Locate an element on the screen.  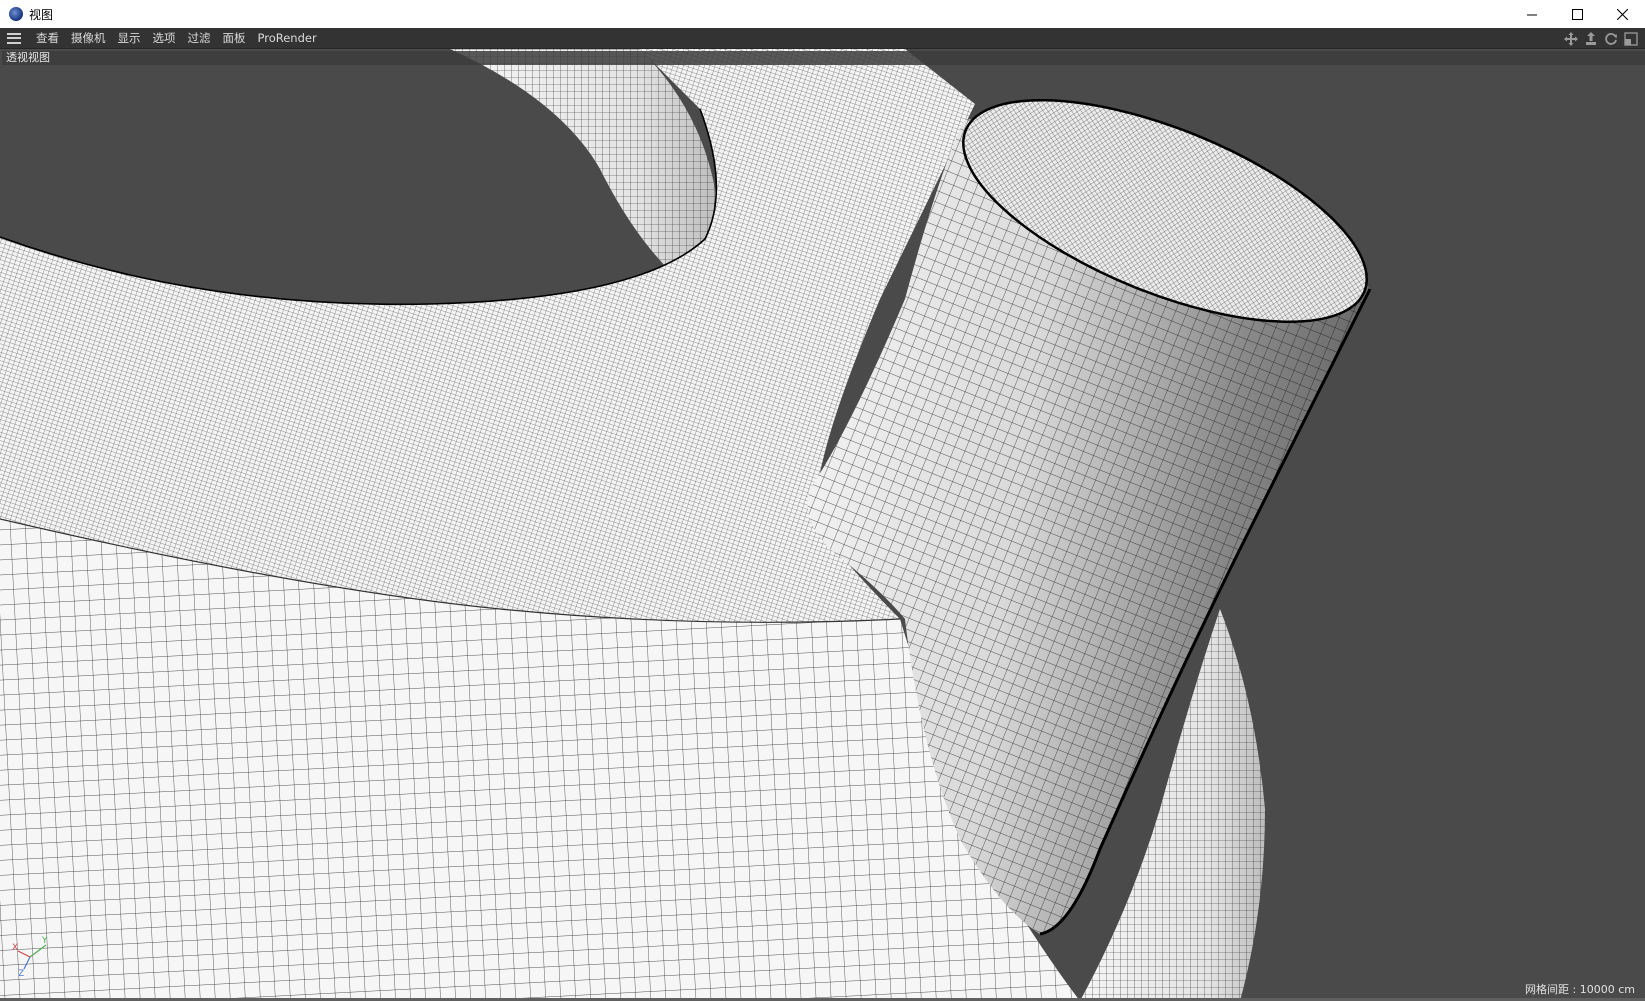
viewport-label: 透视视图 is located at coordinates (28, 57).